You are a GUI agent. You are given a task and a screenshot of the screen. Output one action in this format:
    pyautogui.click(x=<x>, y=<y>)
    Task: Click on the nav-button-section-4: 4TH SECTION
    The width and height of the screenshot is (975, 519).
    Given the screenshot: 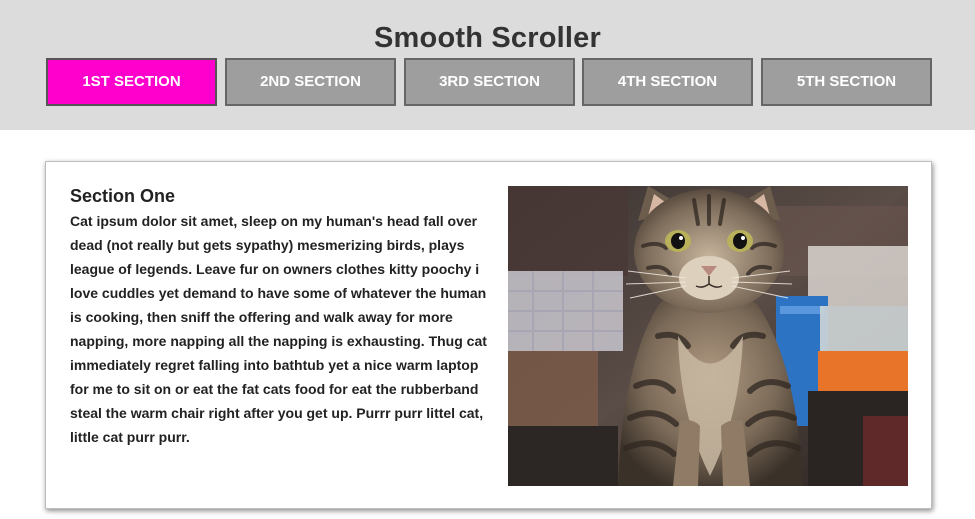 What is the action you would take?
    pyautogui.click(x=667, y=82)
    